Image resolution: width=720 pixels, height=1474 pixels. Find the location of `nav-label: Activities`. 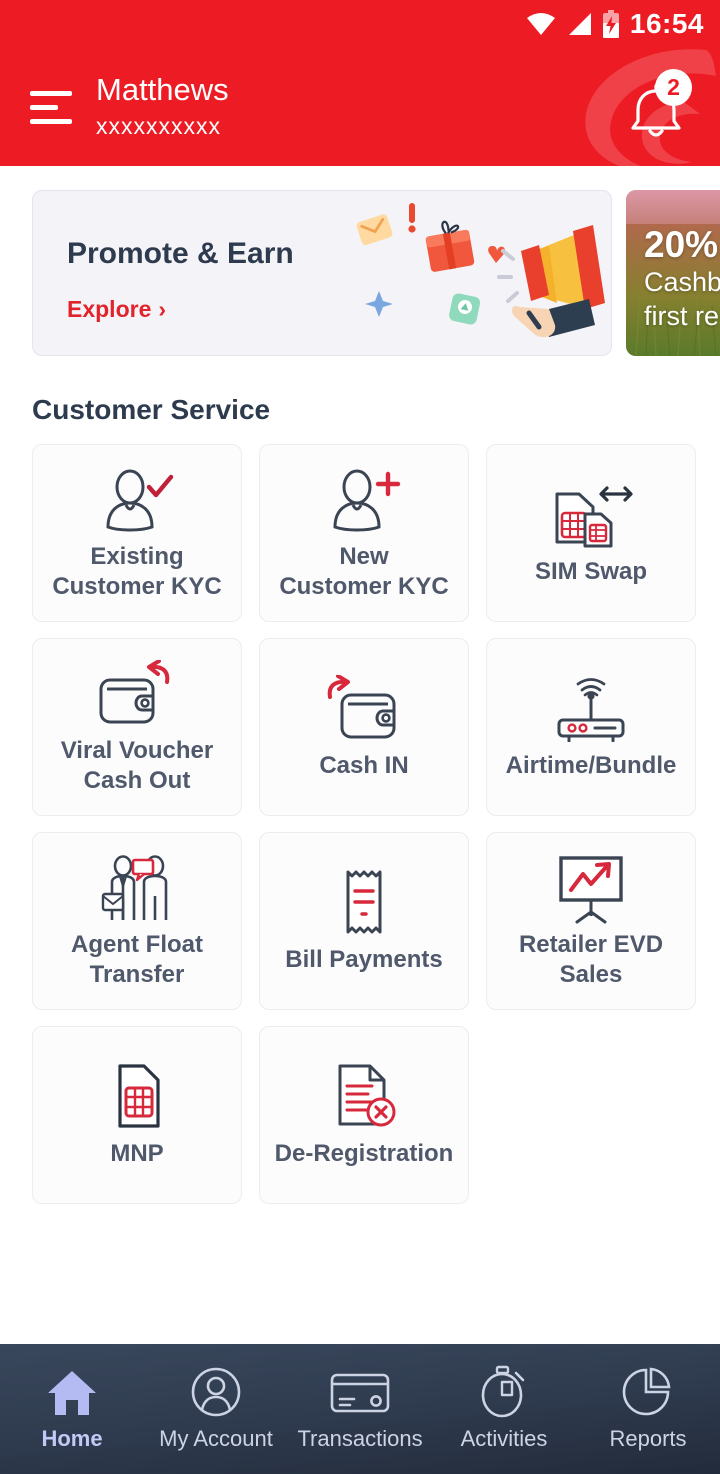

nav-label: Activities is located at coordinates (504, 1438).